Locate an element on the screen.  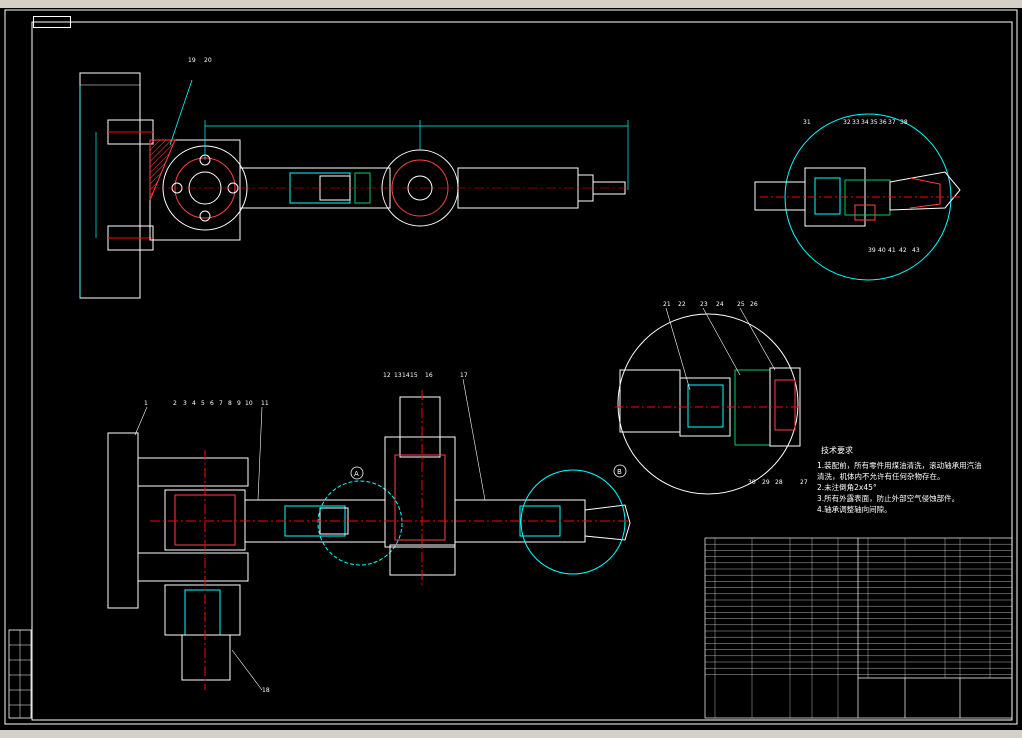
callout-29: 29 is located at coordinates (766, 482).